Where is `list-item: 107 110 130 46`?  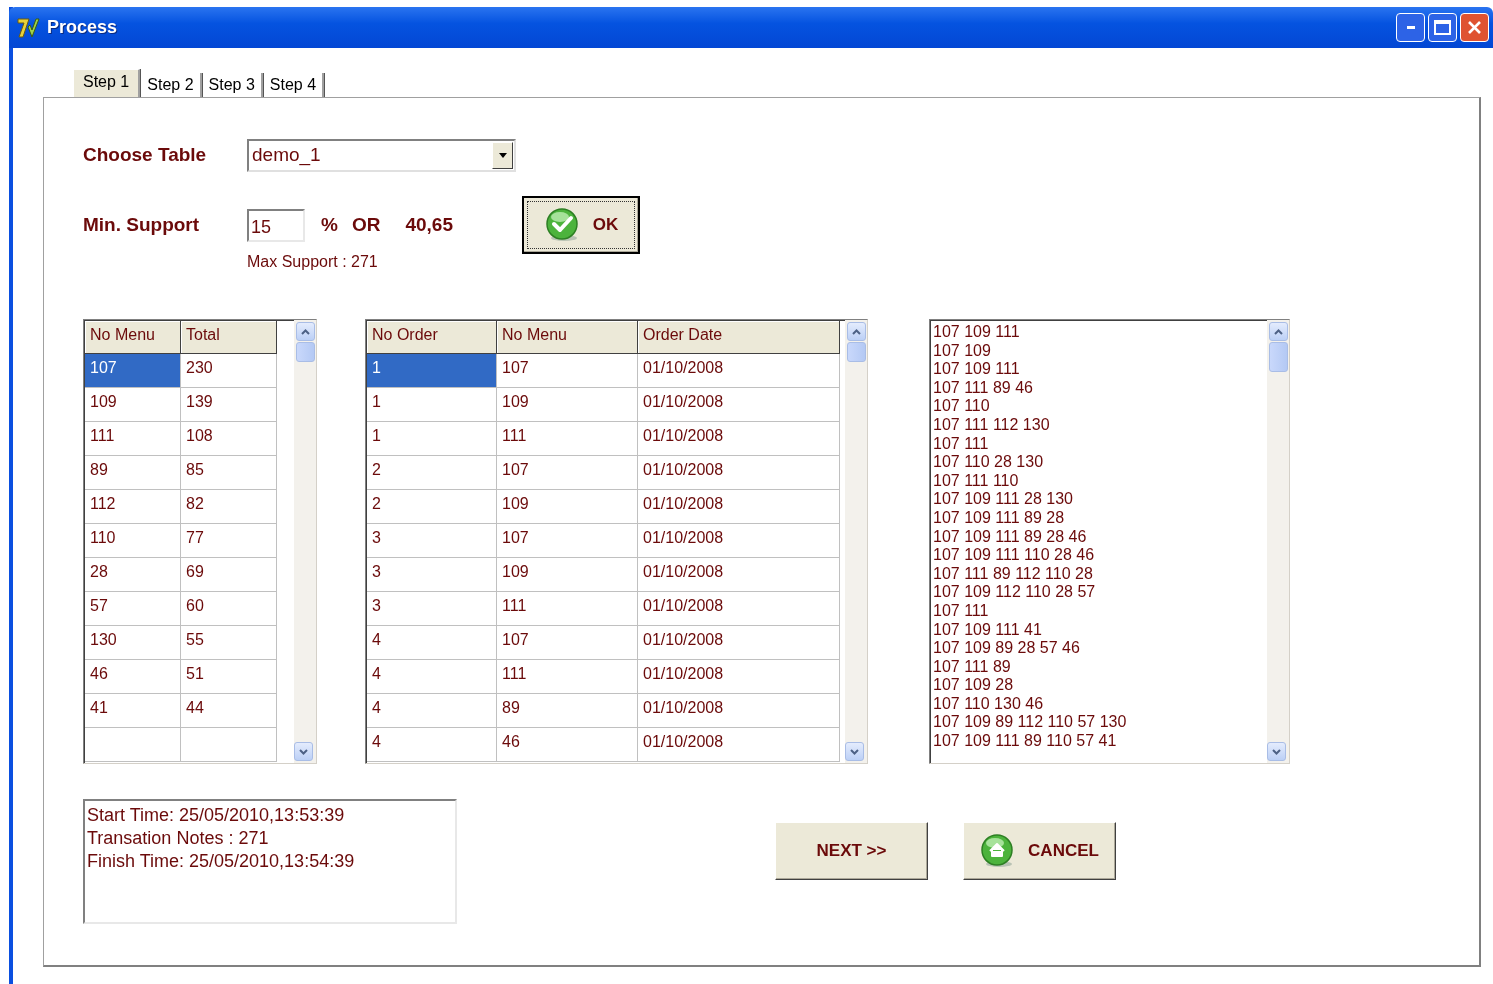
list-item: 107 110 130 46 is located at coordinates (988, 704).